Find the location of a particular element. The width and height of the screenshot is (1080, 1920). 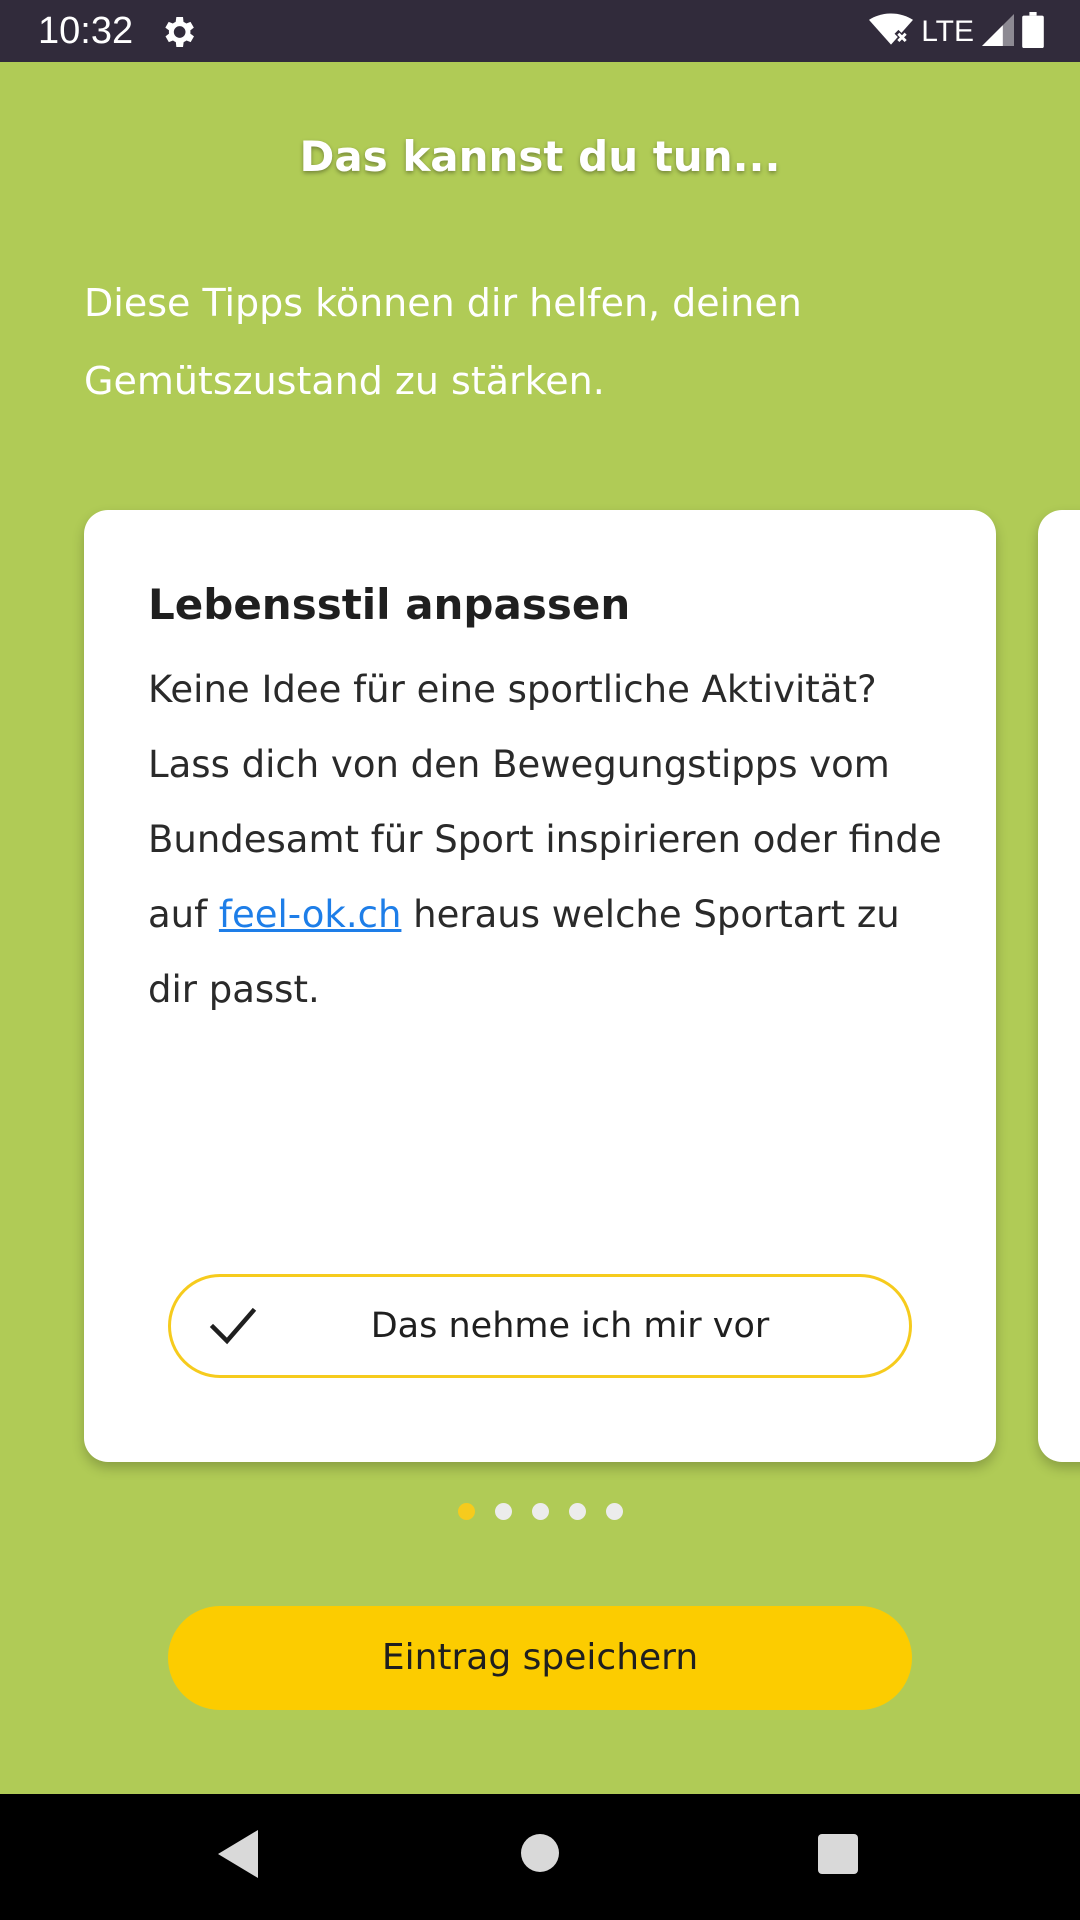

navigation-bar is located at coordinates (540, 1857).